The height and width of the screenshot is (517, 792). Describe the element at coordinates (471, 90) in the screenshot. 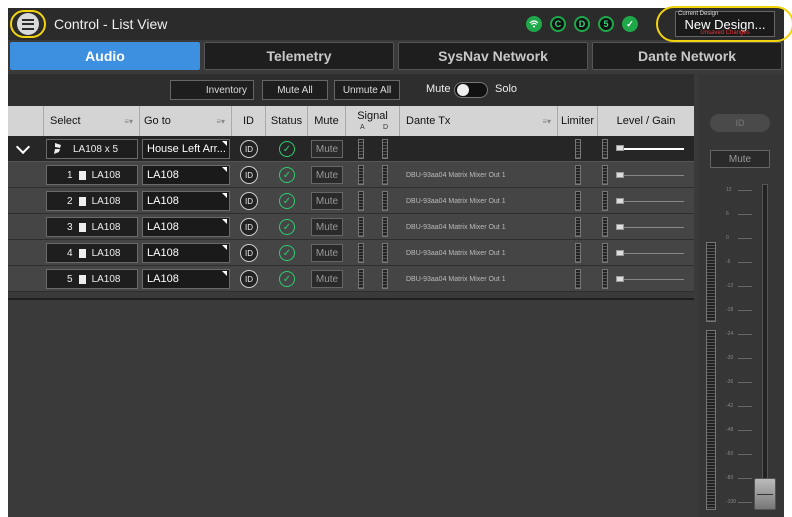

I see `mute-solo-toggle` at that location.